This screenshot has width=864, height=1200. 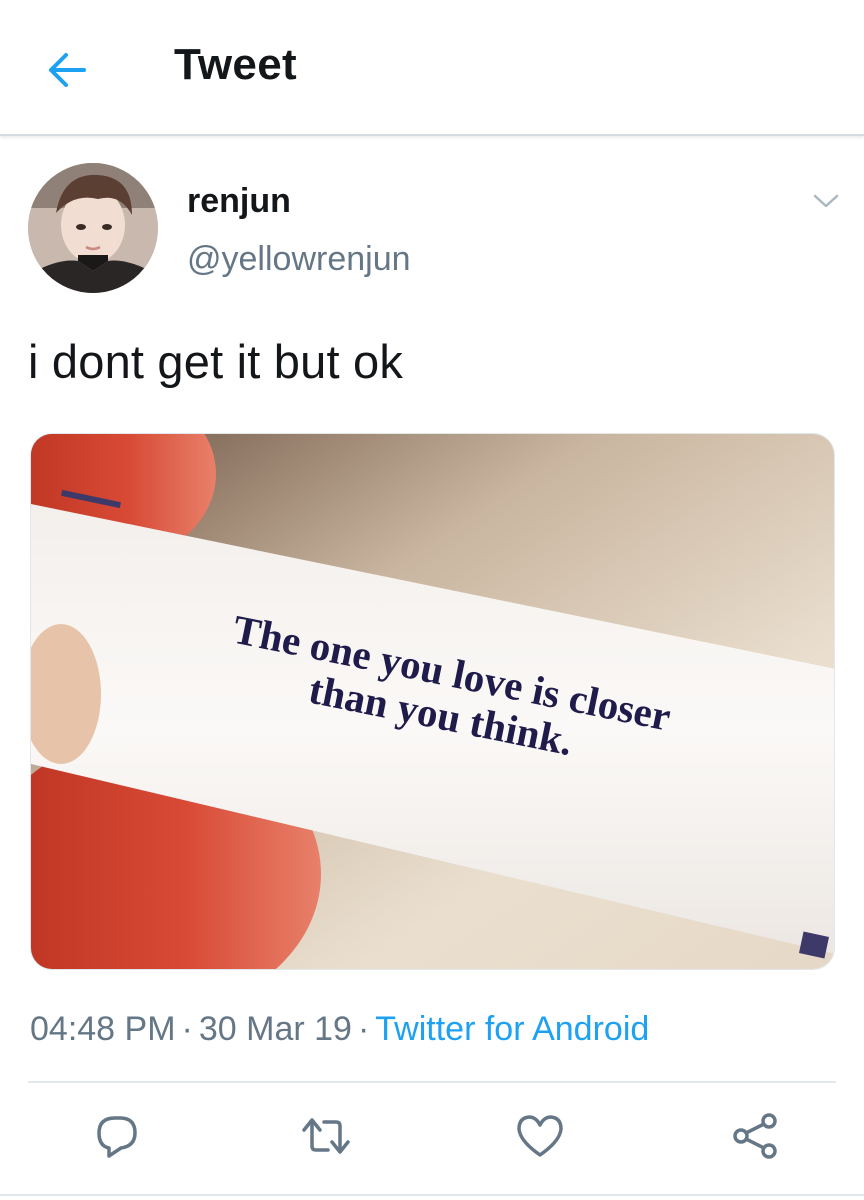 I want to click on tweet-date: 30 Mar 19, so click(x=275, y=1029).